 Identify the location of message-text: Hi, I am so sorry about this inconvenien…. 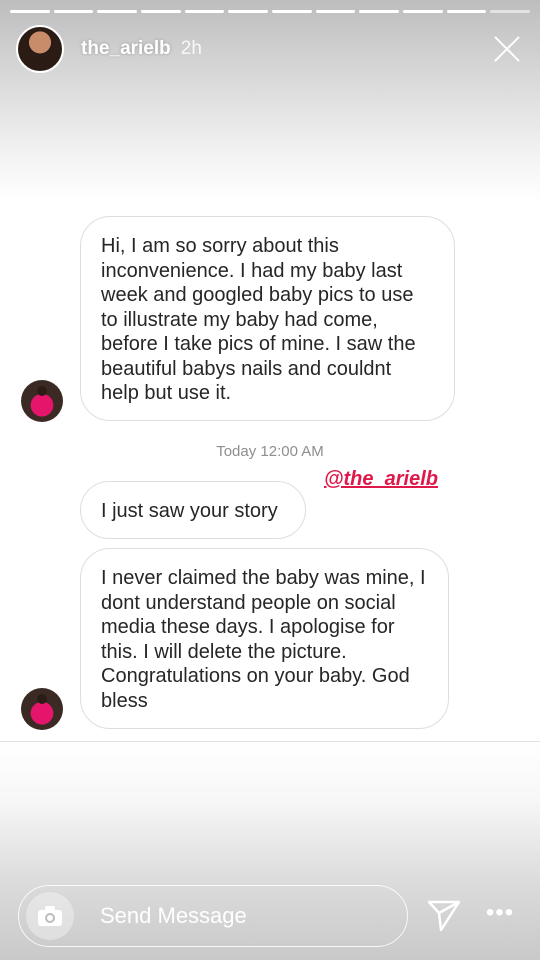
(258, 319).